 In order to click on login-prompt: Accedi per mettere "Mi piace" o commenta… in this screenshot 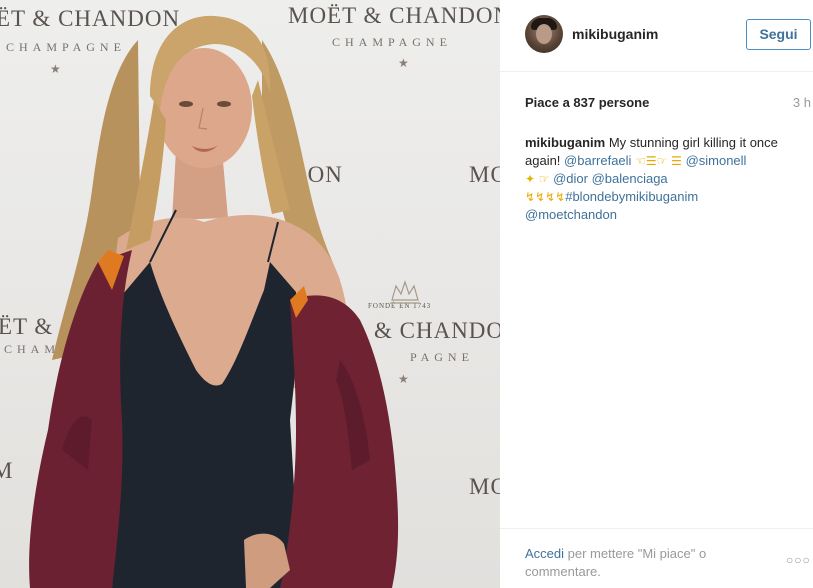, I will do `click(640, 563)`.